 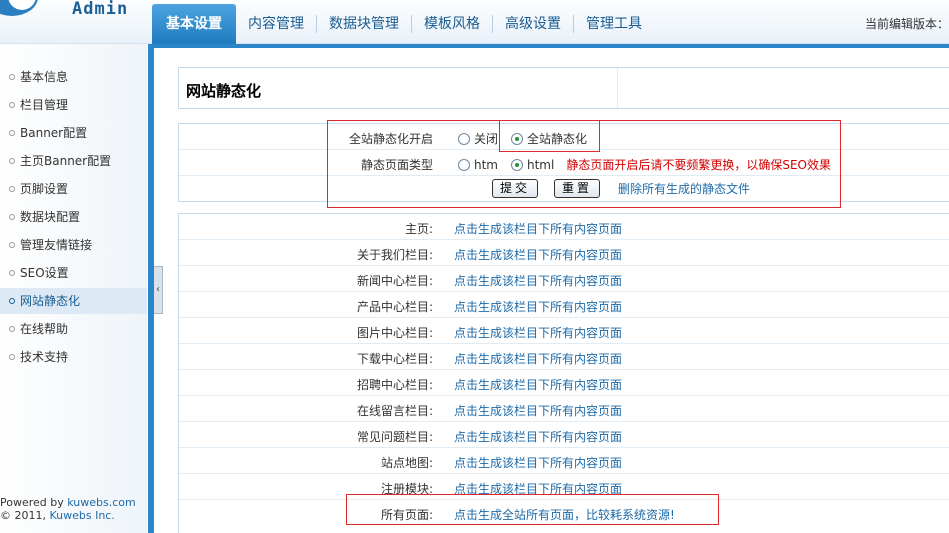 I want to click on generate-sitemap-link: 点击生成该栏目下所有内容页面, so click(x=538, y=462).